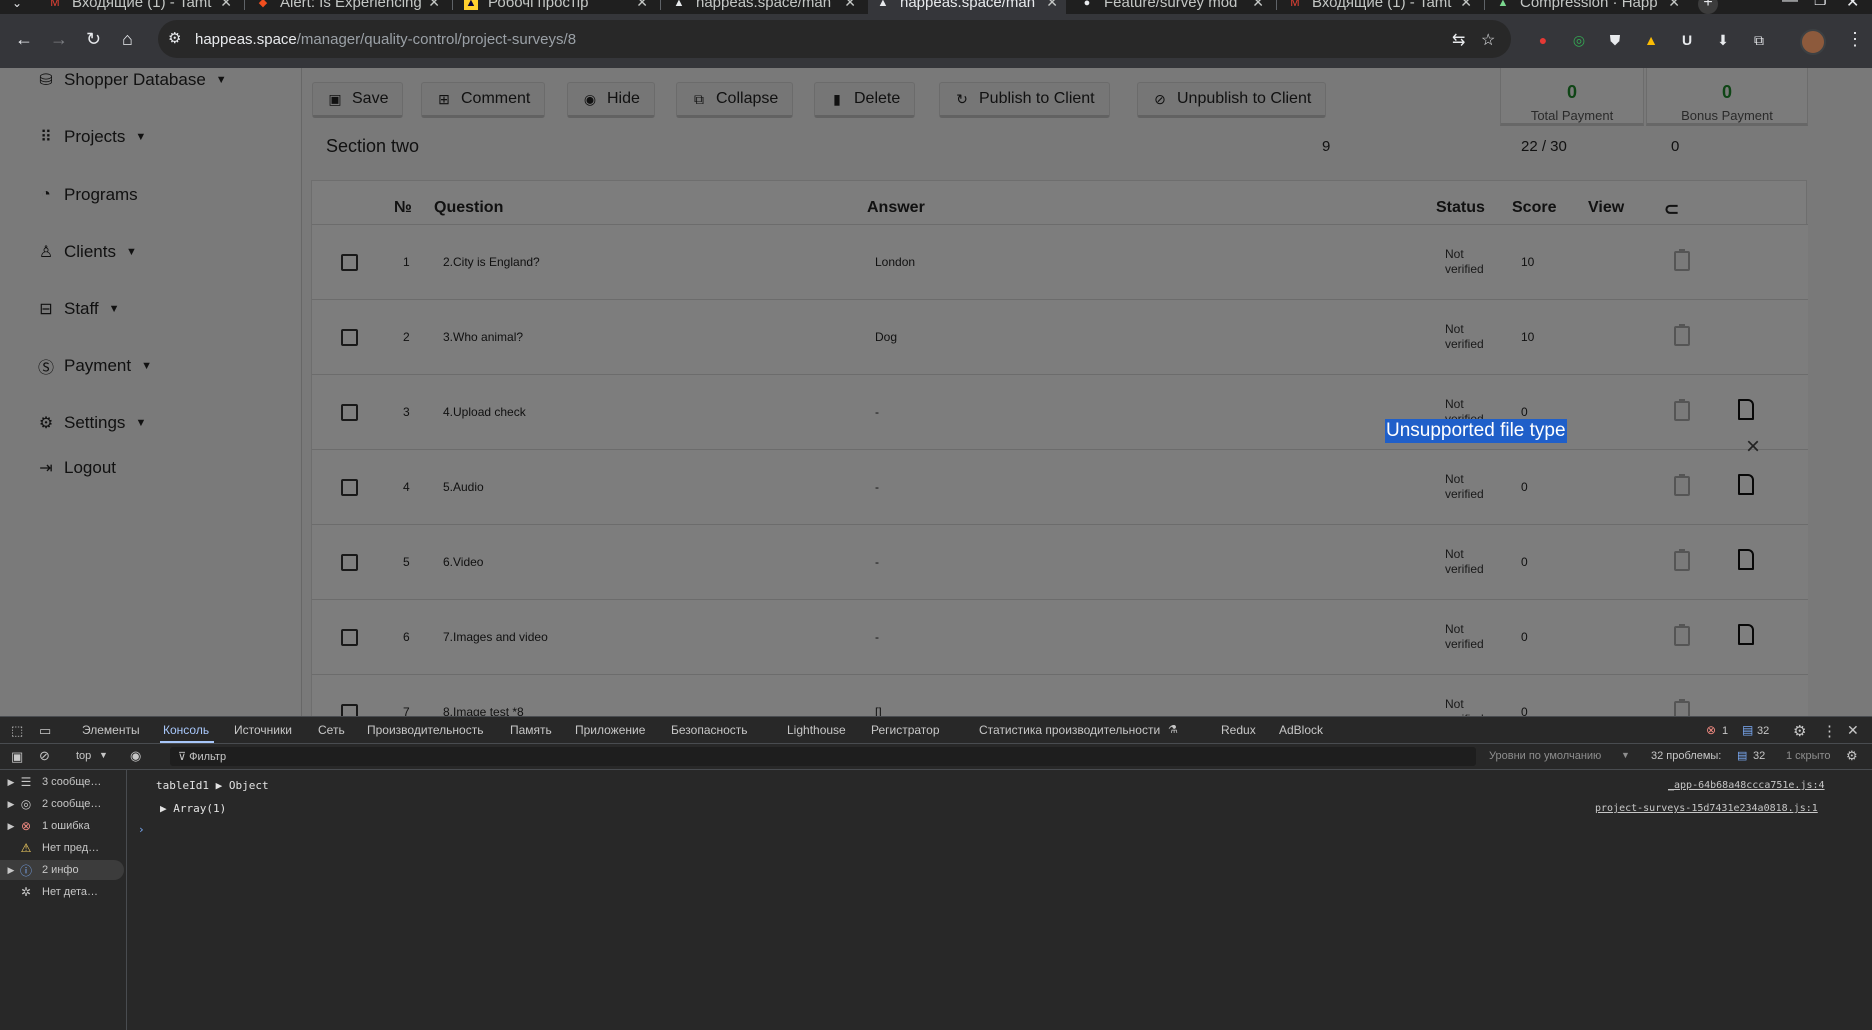  I want to click on devtools-tab-console: Консоль, so click(186, 730).